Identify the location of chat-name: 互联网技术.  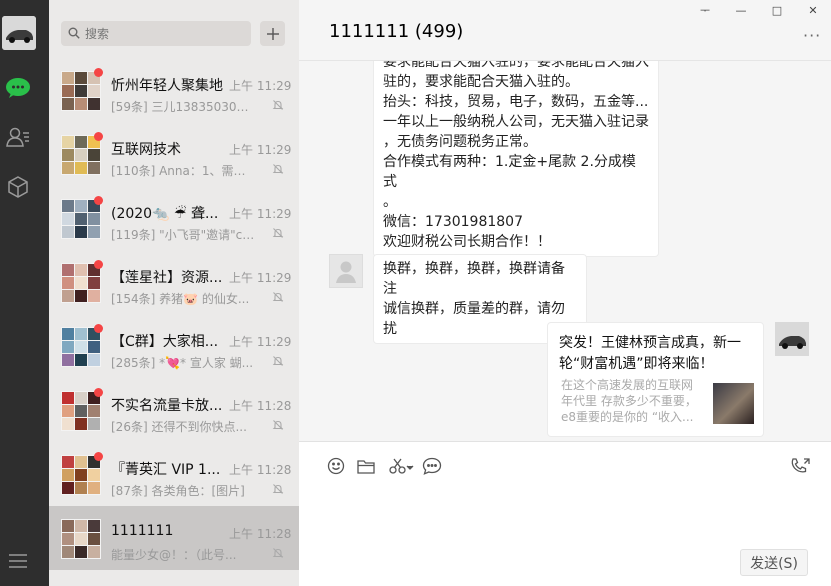
(146, 150).